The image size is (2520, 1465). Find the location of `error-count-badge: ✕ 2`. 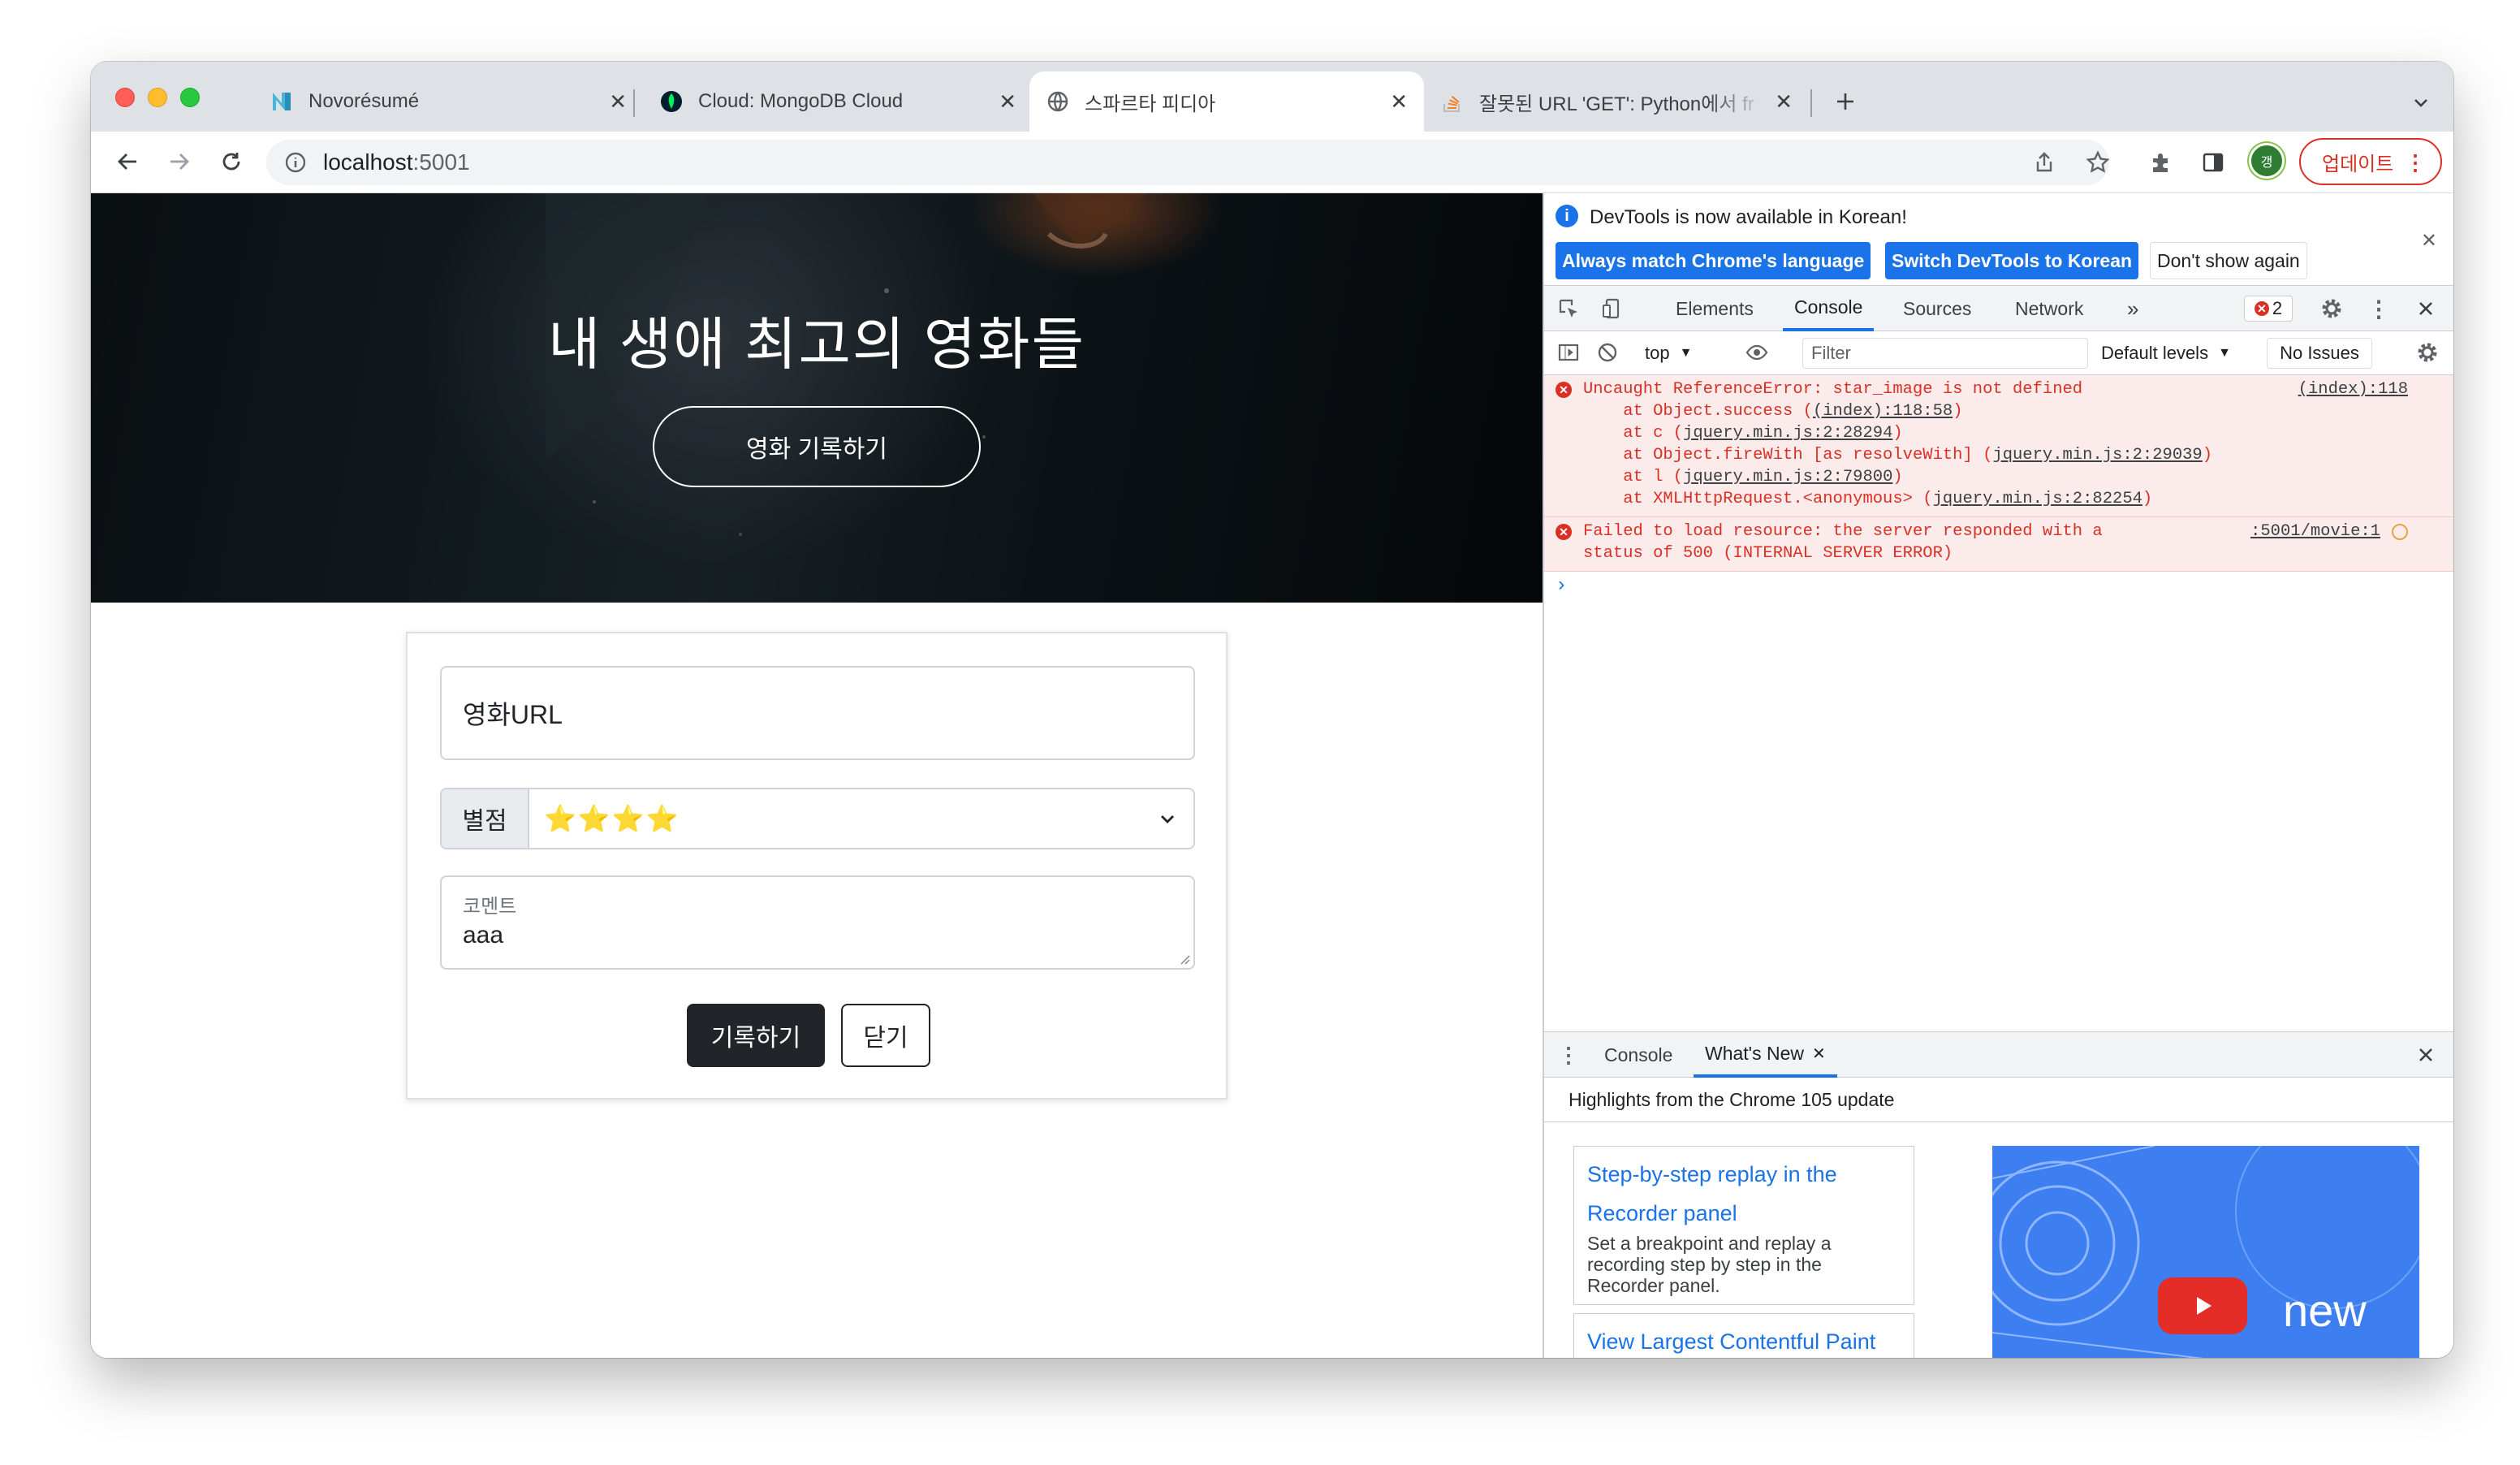

error-count-badge: ✕ 2 is located at coordinates (2268, 309).